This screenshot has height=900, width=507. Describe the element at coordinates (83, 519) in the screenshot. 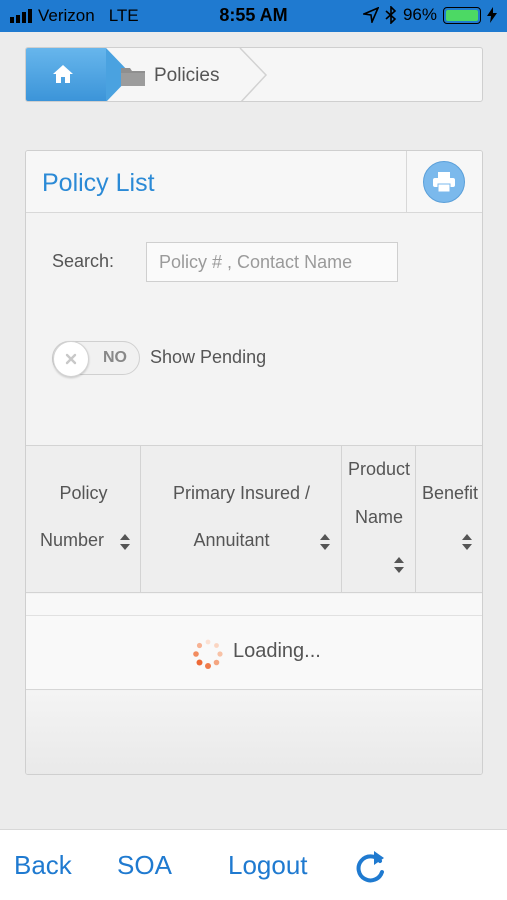

I see `column-policy-number: Policy Number` at that location.